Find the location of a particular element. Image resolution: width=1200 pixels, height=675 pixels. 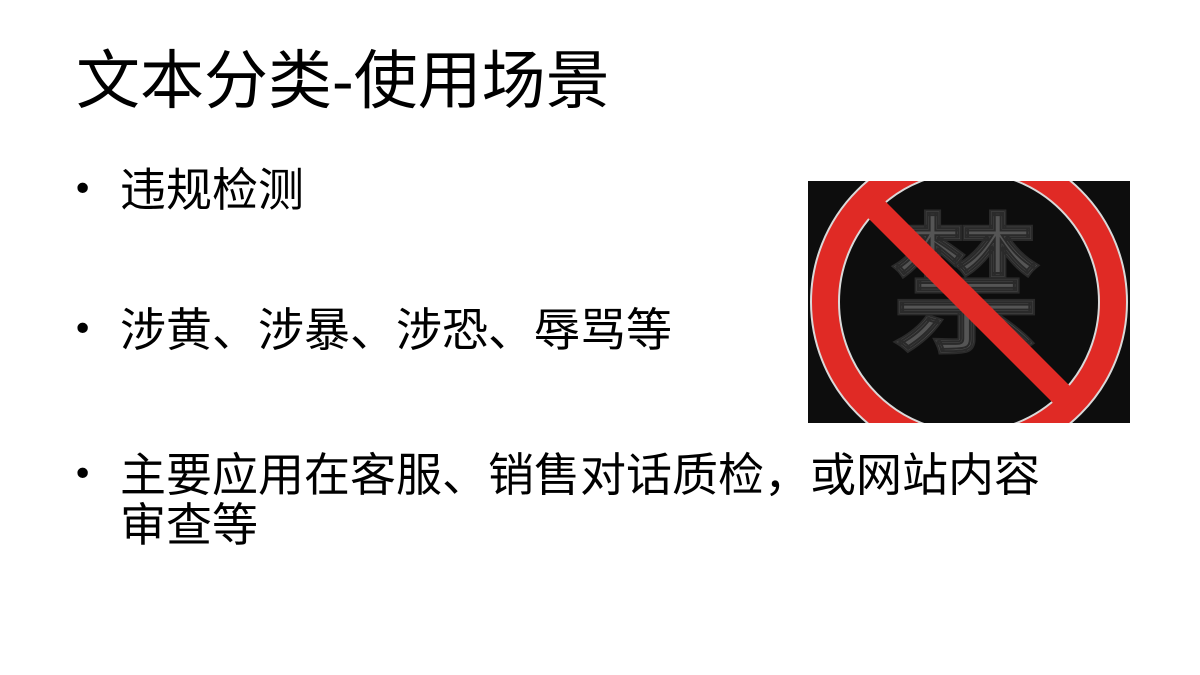

bullet-text: 涉黄、涉暴、涉恐、辱骂等 is located at coordinates (396, 330).